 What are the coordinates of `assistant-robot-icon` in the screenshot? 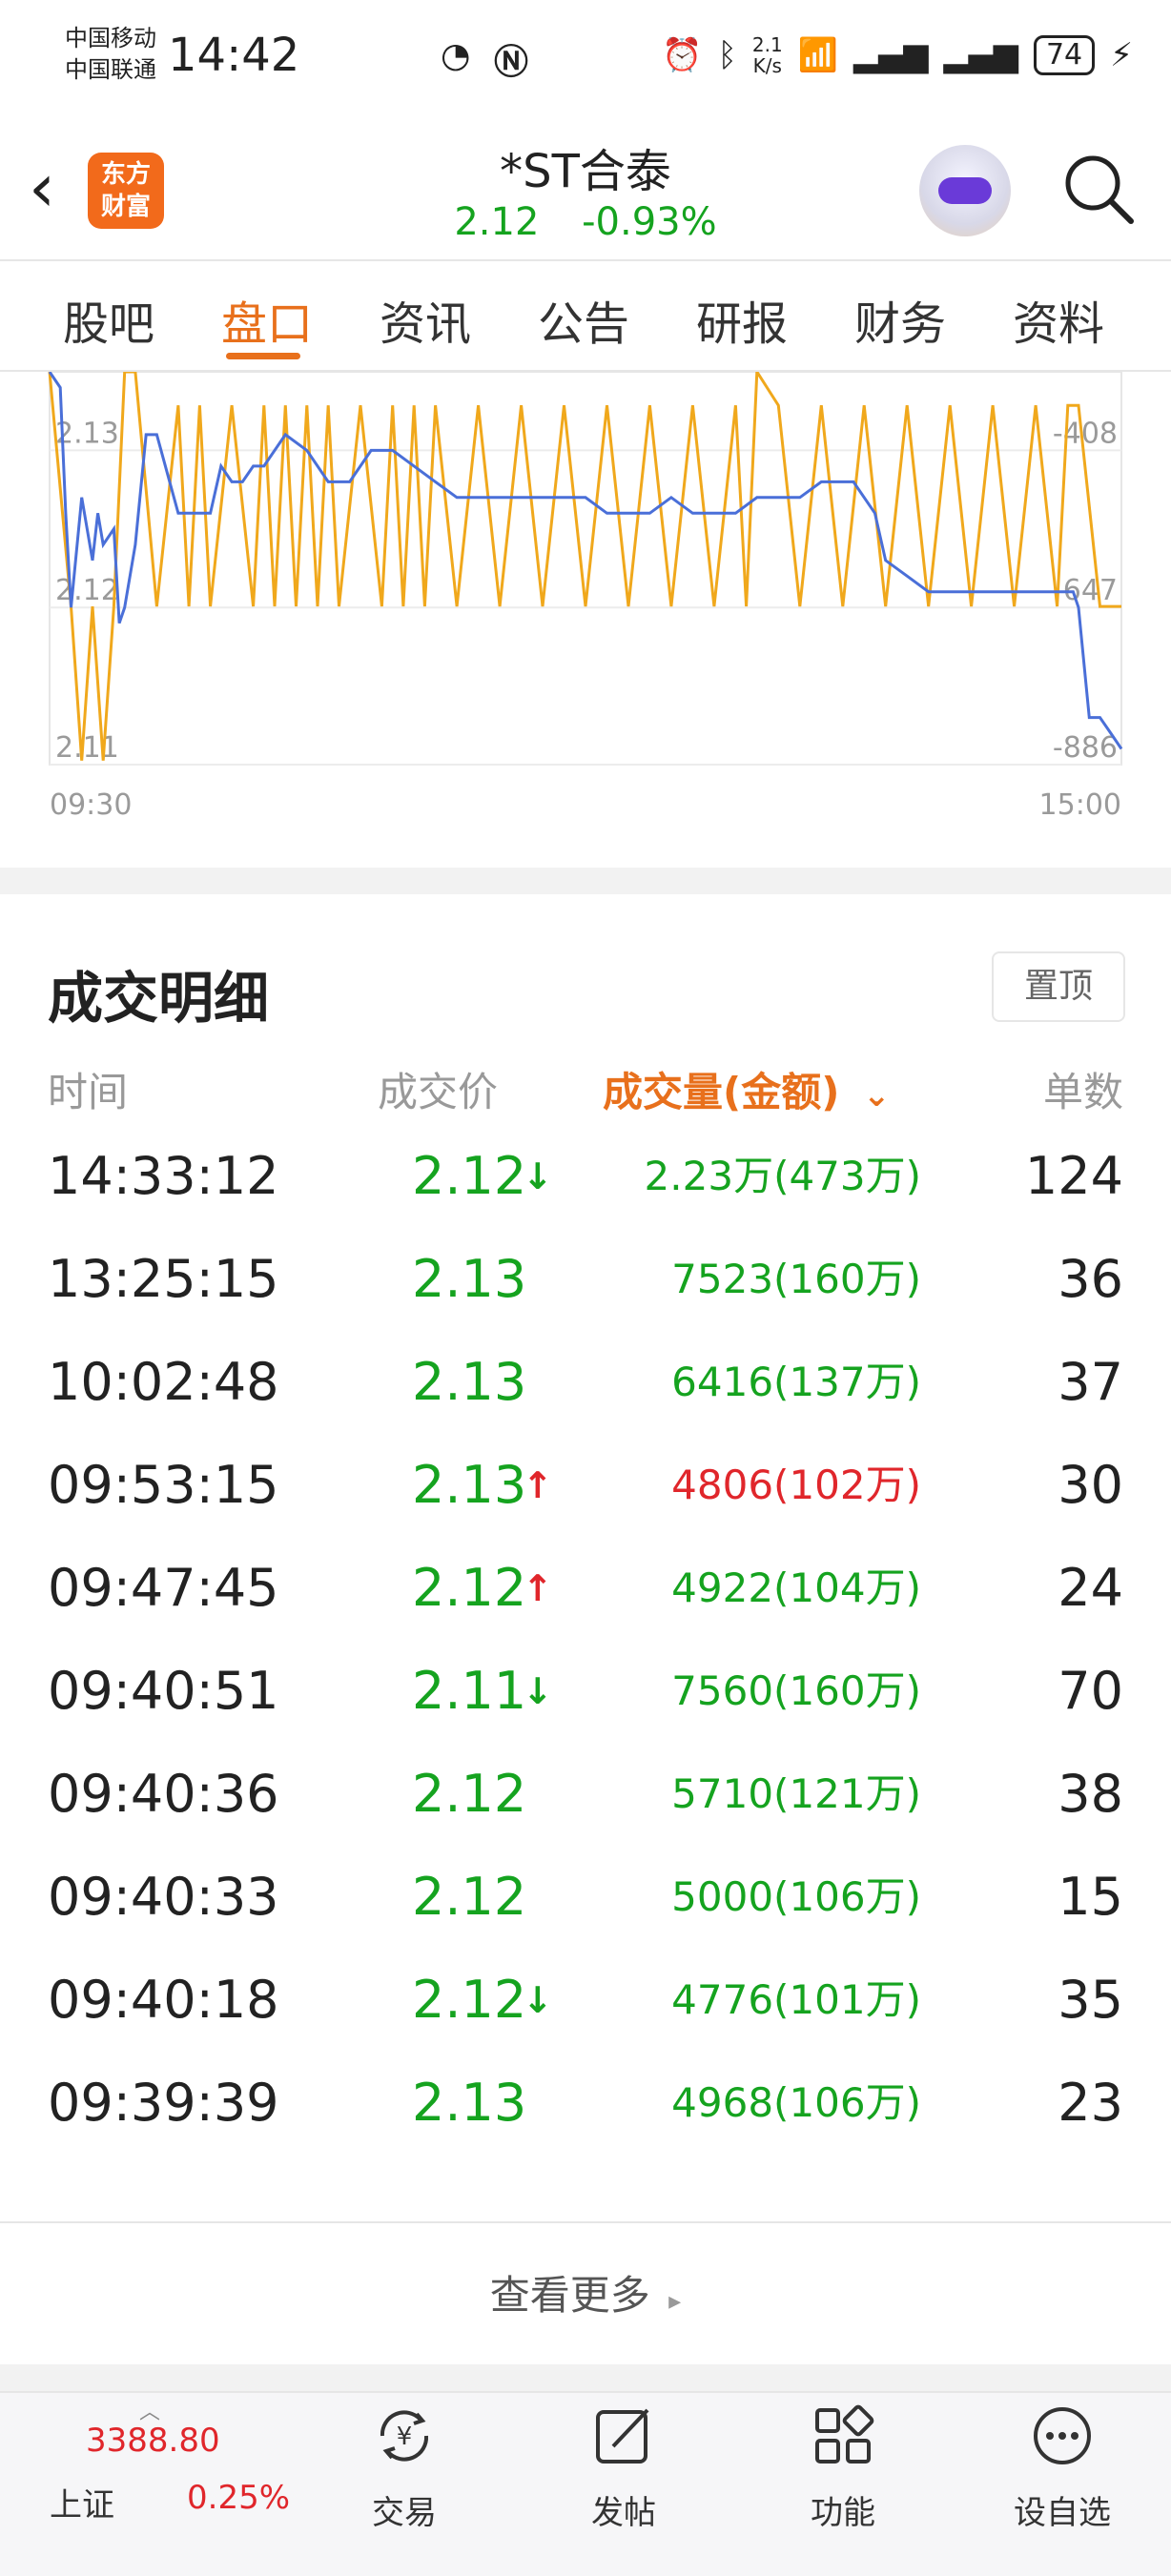 It's located at (965, 190).